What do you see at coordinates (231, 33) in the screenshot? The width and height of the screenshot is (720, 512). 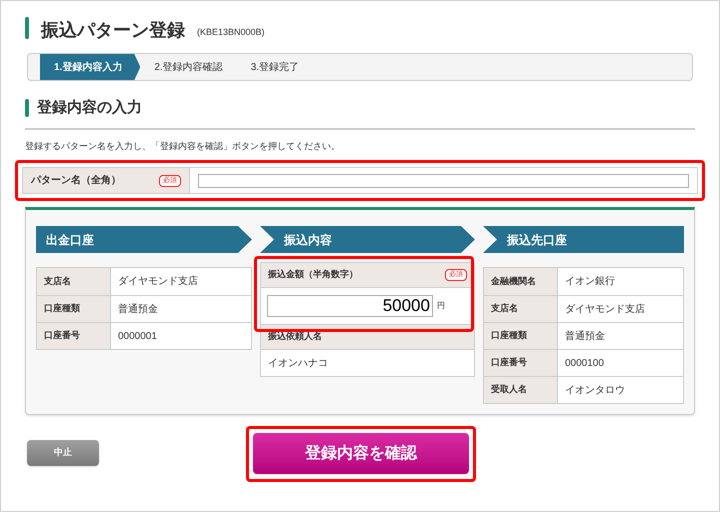 I see `screen-code: (KBE13BN000B)` at bounding box center [231, 33].